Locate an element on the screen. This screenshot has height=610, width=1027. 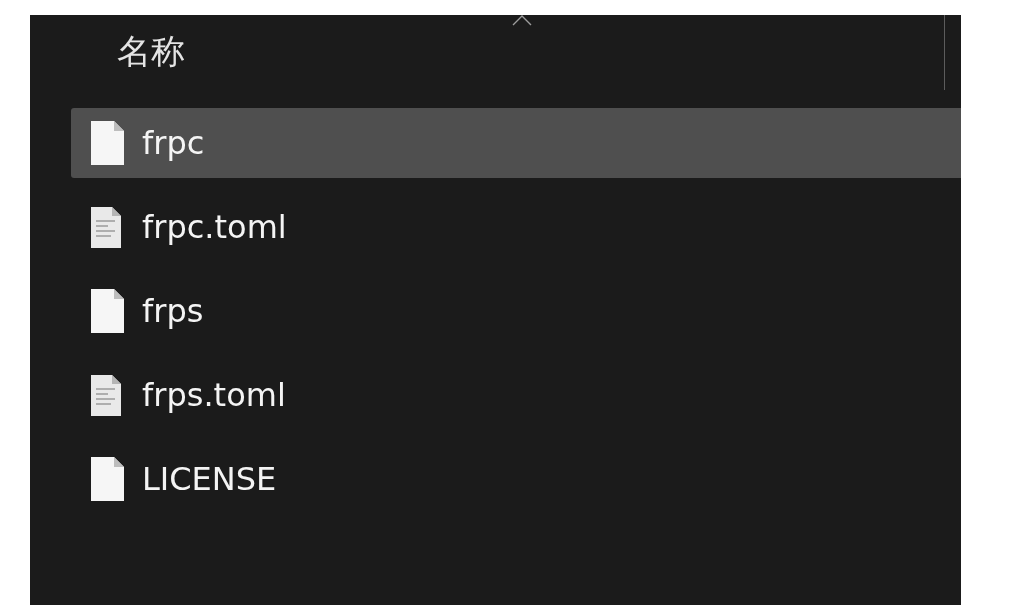
file-row: frps.toml is located at coordinates (516, 395).